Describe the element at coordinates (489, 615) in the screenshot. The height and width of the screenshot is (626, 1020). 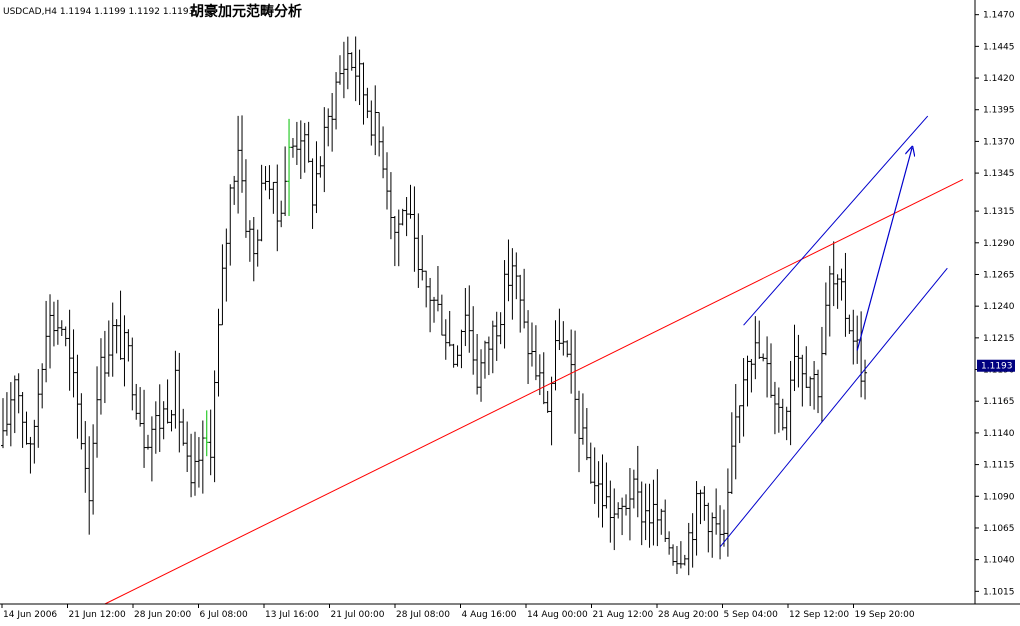
I see `time-tick-label: 4 Aug 16:00` at that location.